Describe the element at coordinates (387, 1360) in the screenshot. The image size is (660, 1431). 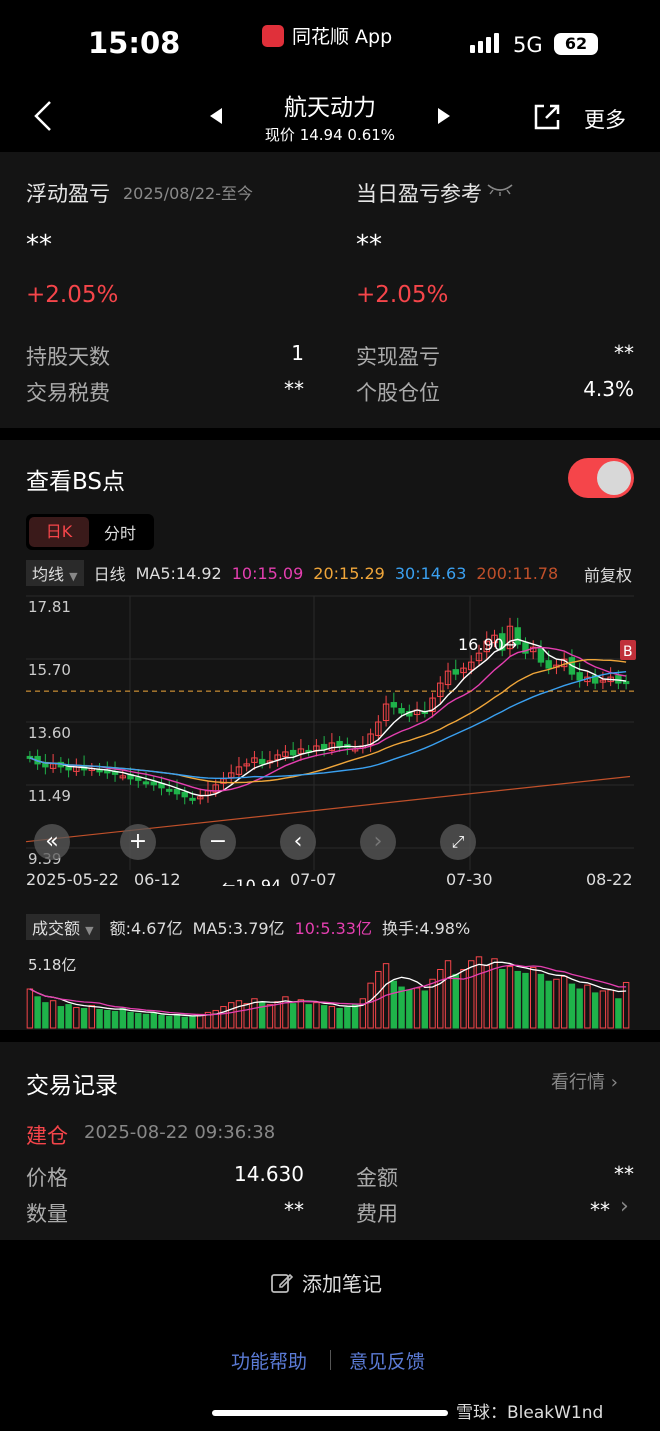
I see `feedback-link: 意见反馈` at that location.